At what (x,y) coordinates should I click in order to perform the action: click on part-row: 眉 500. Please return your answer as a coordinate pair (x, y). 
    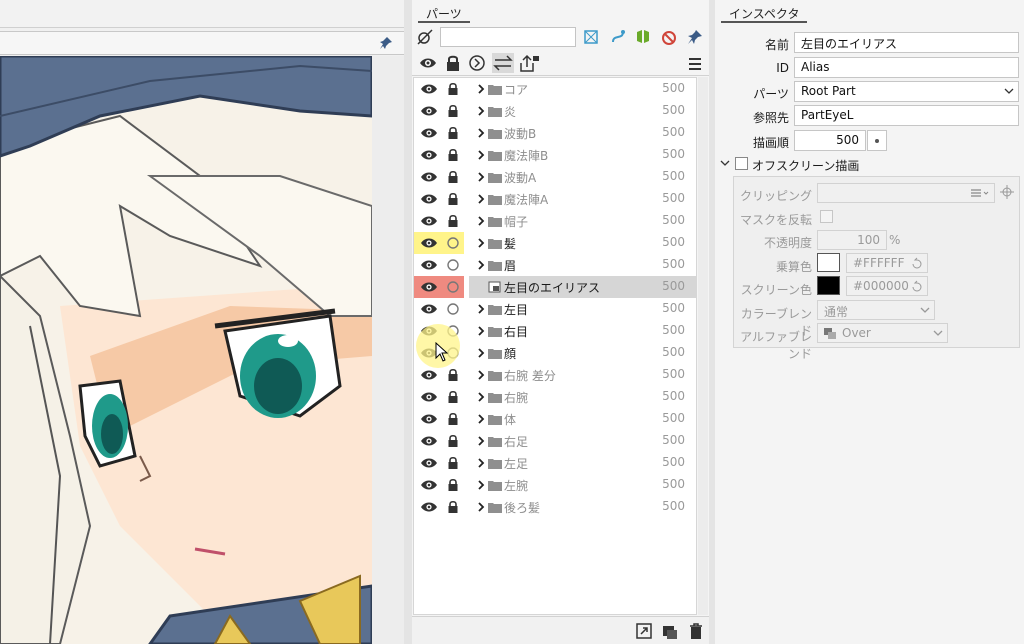
    Looking at the image, I should click on (555, 265).